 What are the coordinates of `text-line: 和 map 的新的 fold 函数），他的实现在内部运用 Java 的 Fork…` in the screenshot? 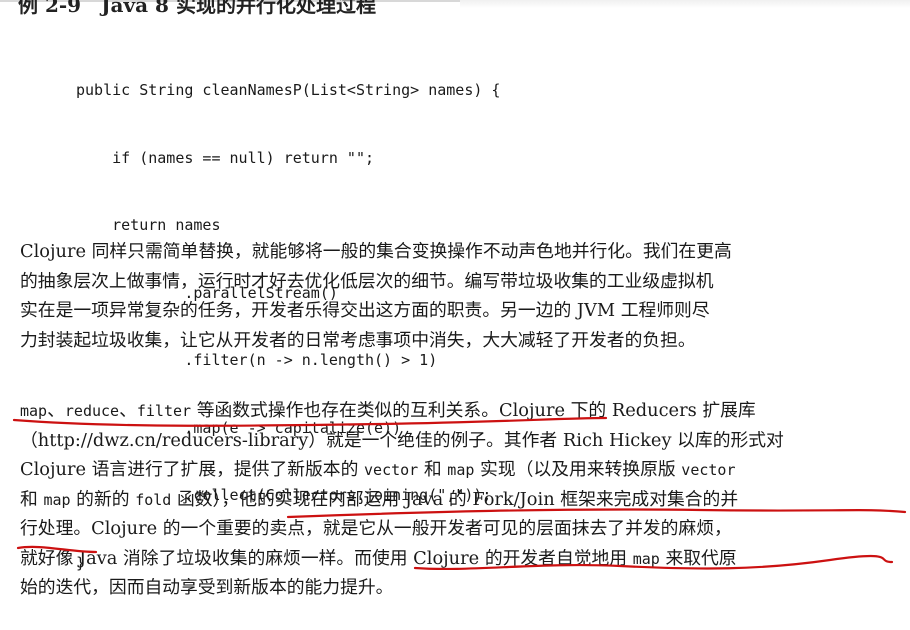 It's located at (460, 500).